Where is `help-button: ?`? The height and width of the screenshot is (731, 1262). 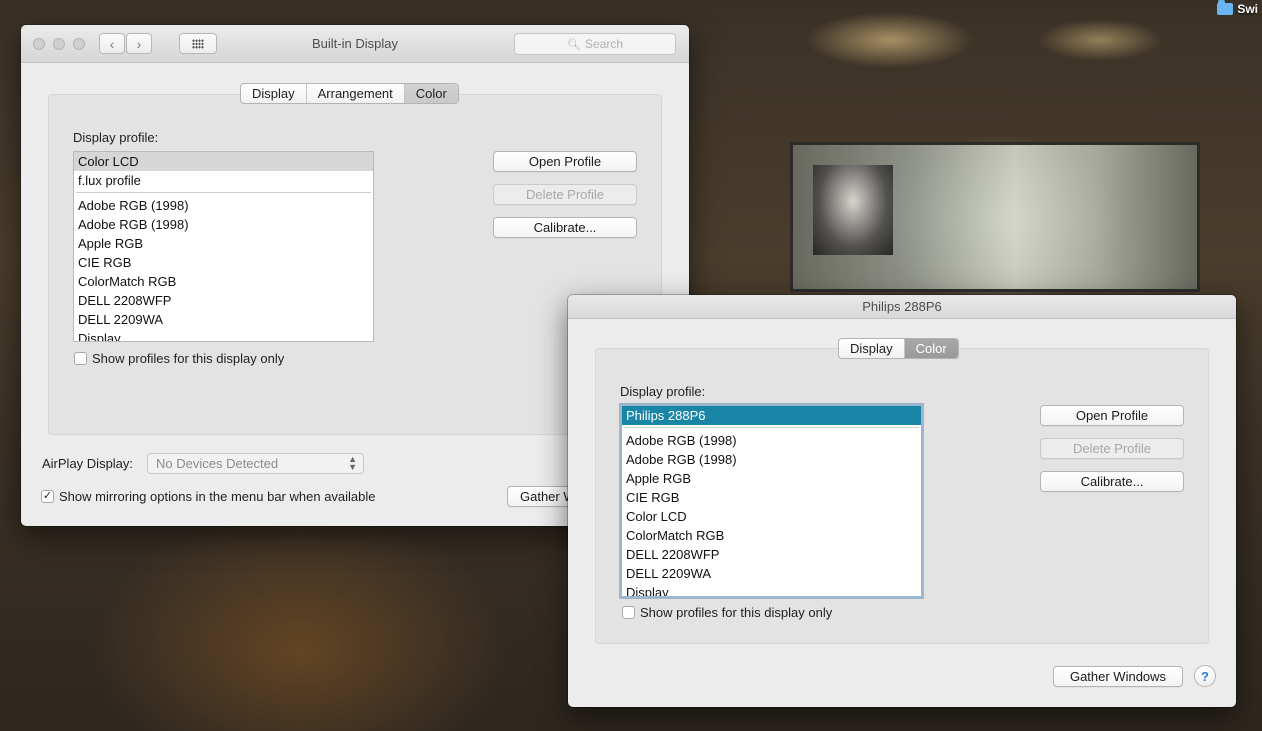 help-button: ? is located at coordinates (1205, 676).